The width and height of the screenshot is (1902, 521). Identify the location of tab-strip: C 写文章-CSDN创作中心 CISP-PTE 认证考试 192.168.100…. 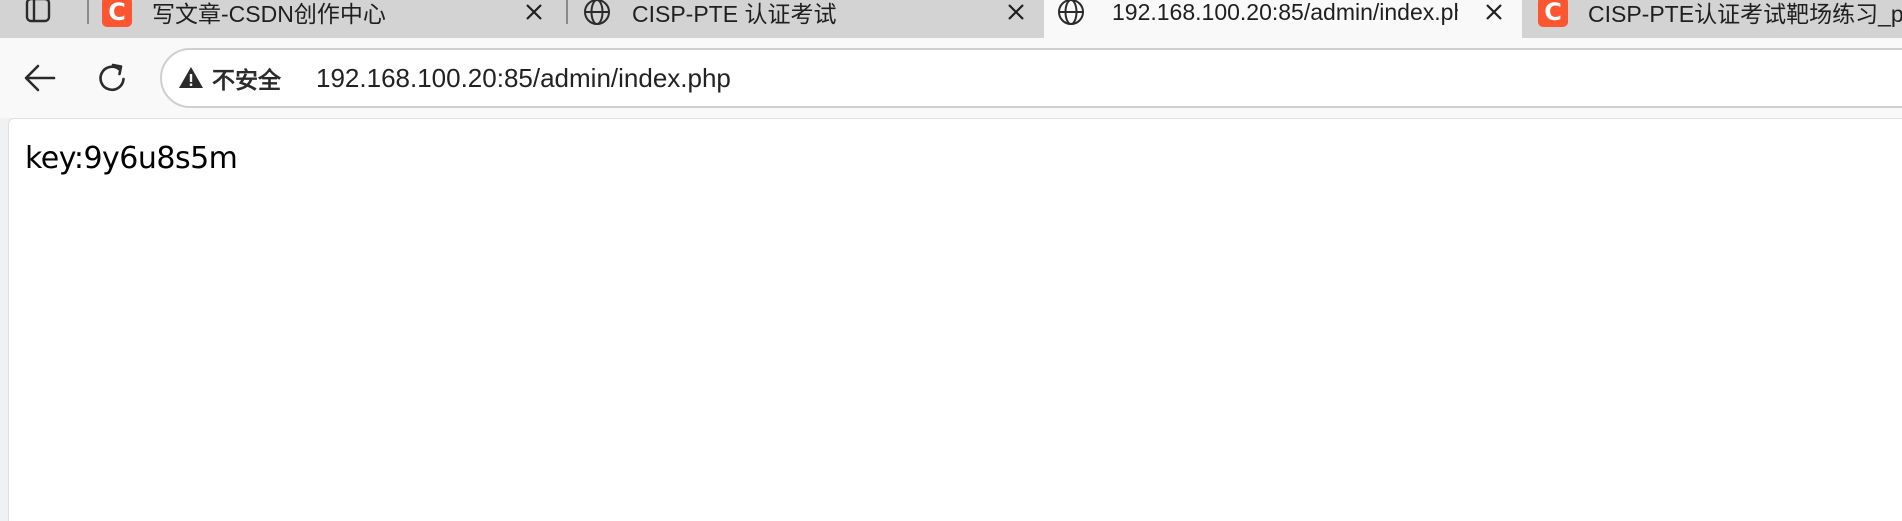
(951, 19).